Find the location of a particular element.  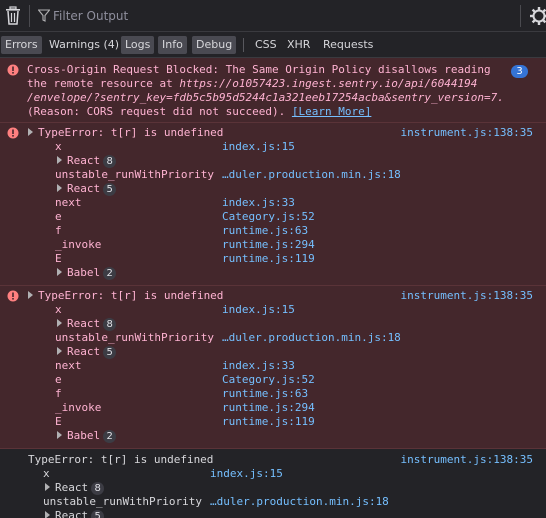

frame-function: x is located at coordinates (46, 473).